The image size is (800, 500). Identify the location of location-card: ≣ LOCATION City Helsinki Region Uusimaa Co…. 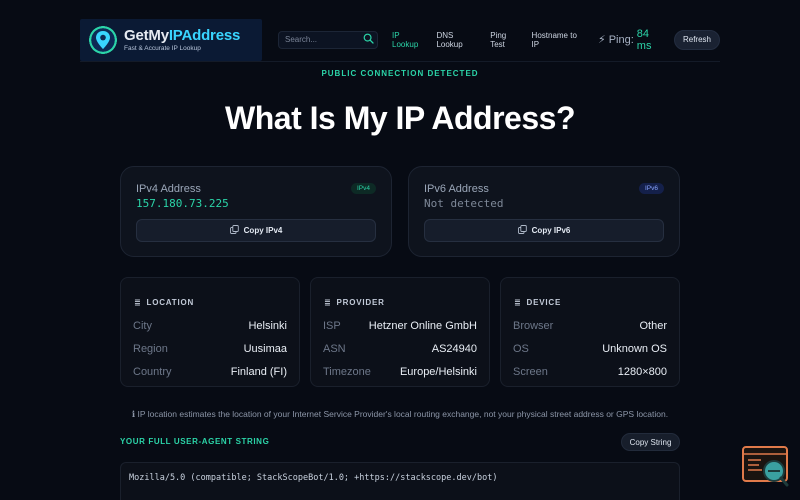
(210, 332).